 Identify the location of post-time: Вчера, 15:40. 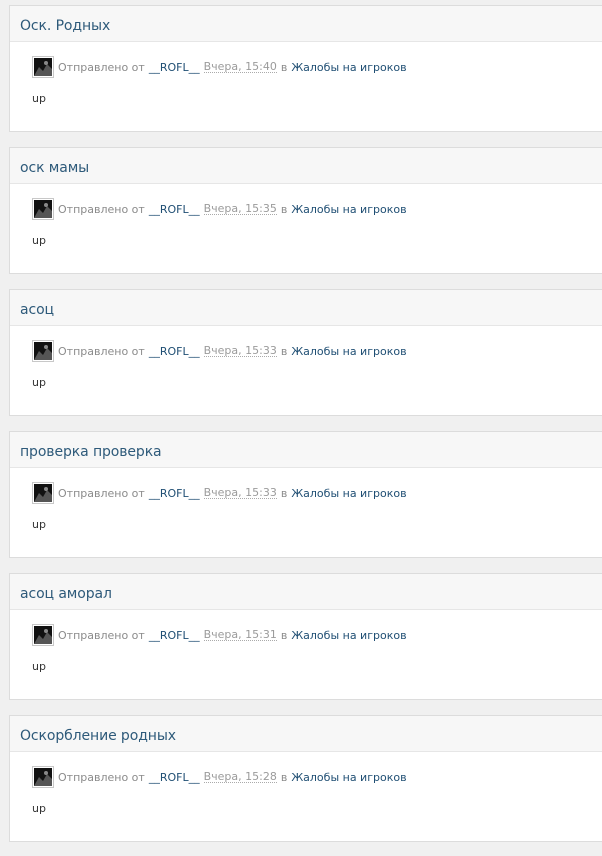
(240, 66).